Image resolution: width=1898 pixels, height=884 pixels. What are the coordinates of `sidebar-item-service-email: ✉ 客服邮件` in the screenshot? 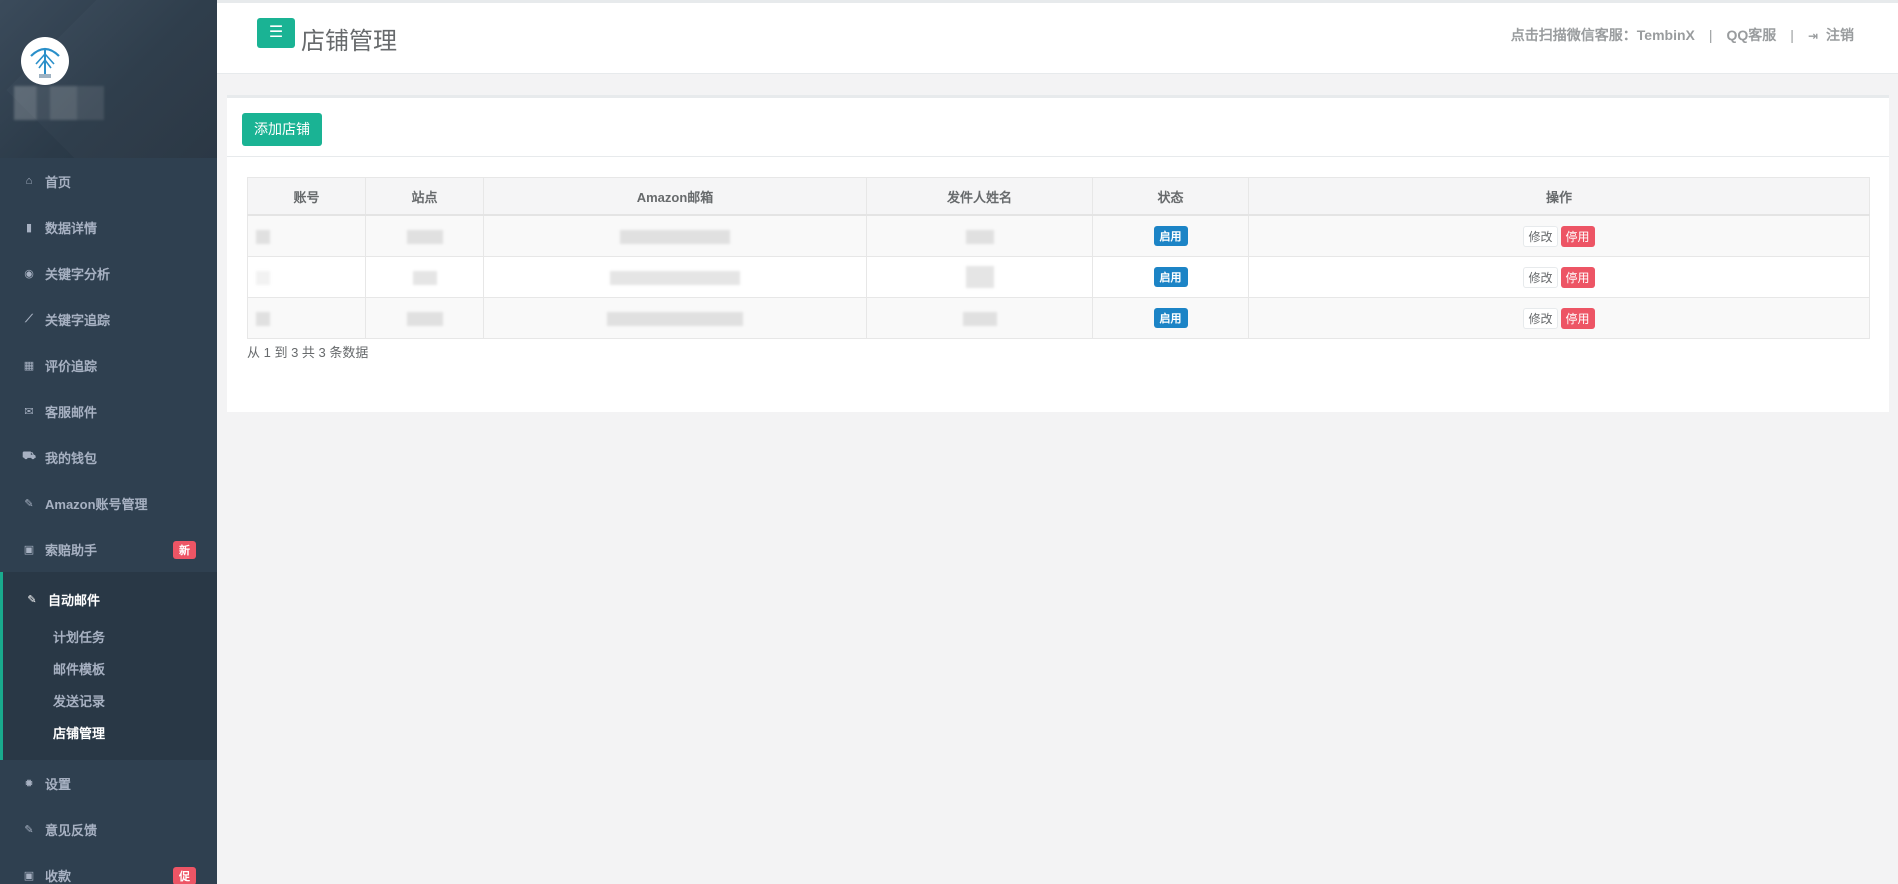 It's located at (108, 411).